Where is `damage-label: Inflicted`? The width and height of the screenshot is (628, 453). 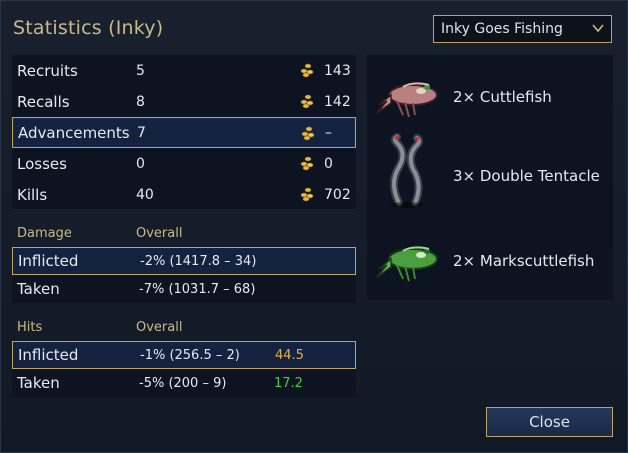
damage-label: Inflicted is located at coordinates (48, 261).